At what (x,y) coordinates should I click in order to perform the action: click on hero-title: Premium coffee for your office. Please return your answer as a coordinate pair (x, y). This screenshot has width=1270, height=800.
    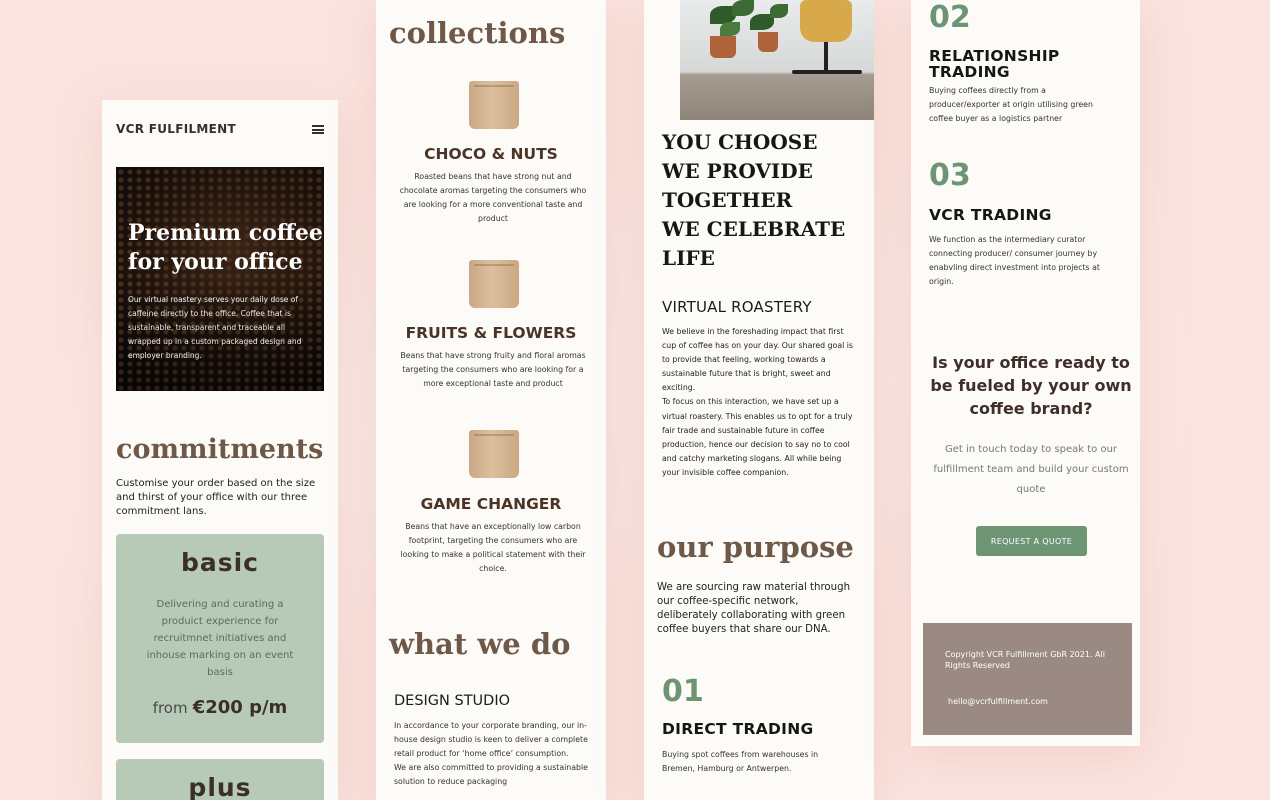
    Looking at the image, I should click on (225, 247).